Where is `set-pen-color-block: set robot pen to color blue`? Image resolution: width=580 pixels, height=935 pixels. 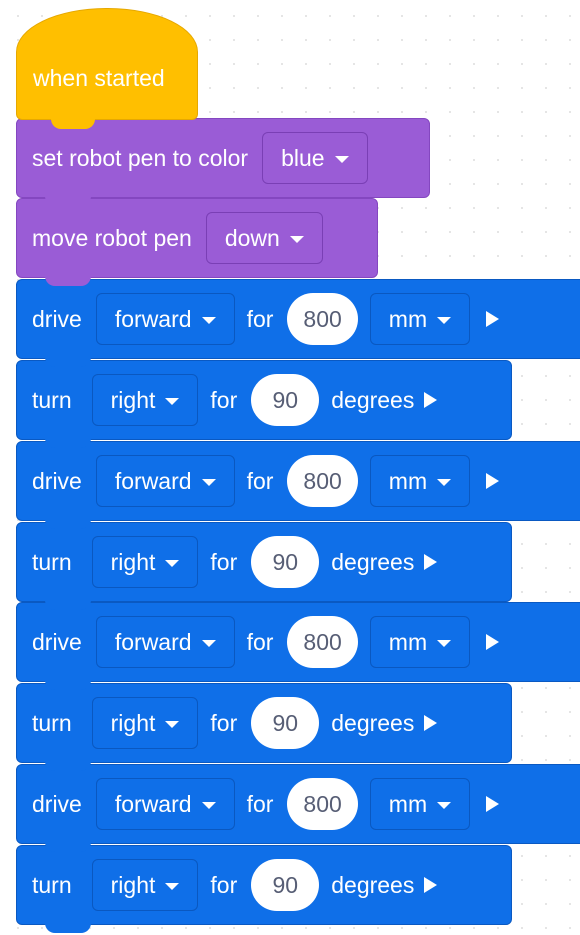
set-pen-color-block: set robot pen to color blue is located at coordinates (223, 162).